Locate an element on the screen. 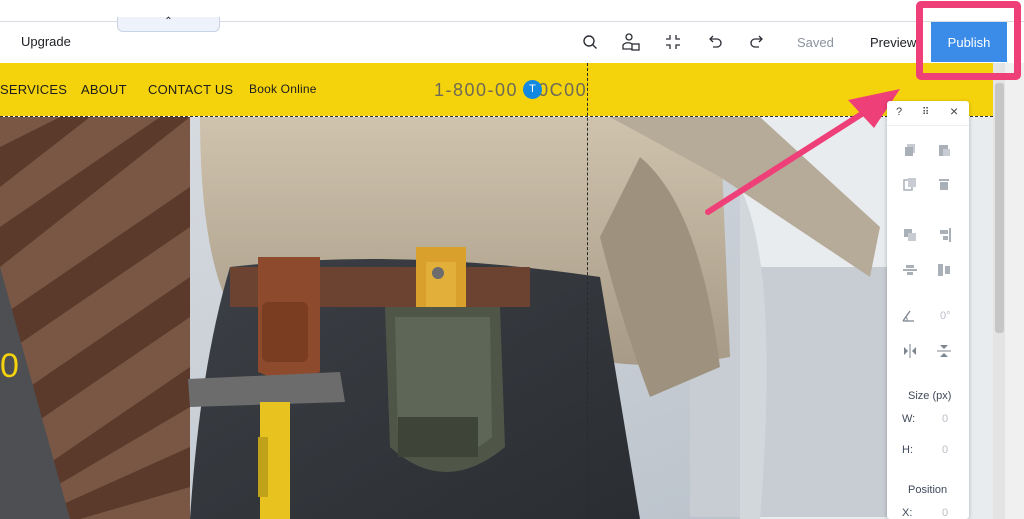 The height and width of the screenshot is (519, 1024). flip-horizontal-icon is located at coordinates (910, 351).